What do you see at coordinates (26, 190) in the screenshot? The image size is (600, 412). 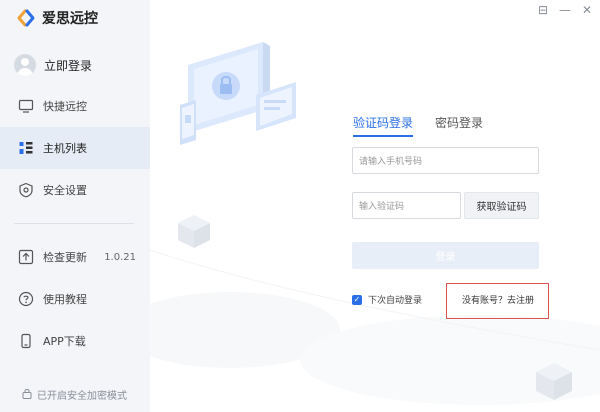 I see `shield-icon` at bounding box center [26, 190].